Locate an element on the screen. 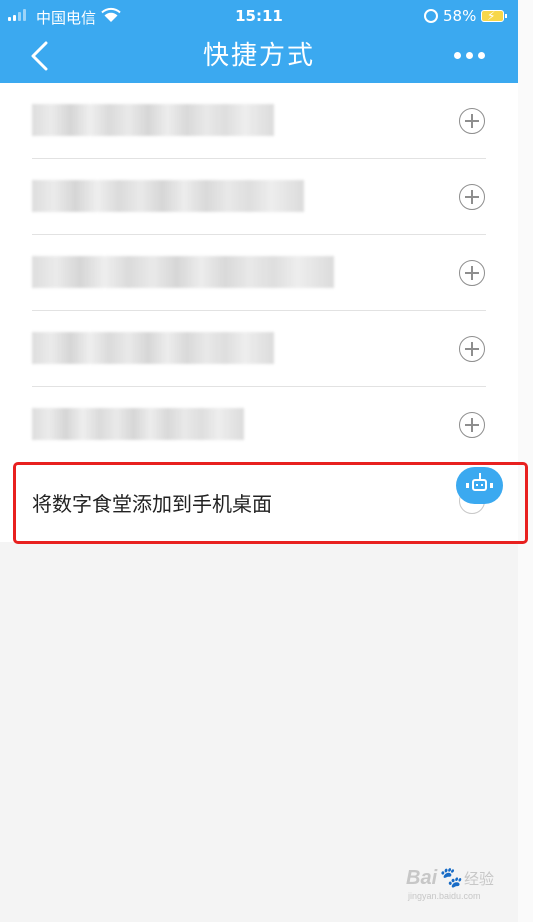 The height and width of the screenshot is (922, 533). status-time: 15:11 is located at coordinates (259, 16).